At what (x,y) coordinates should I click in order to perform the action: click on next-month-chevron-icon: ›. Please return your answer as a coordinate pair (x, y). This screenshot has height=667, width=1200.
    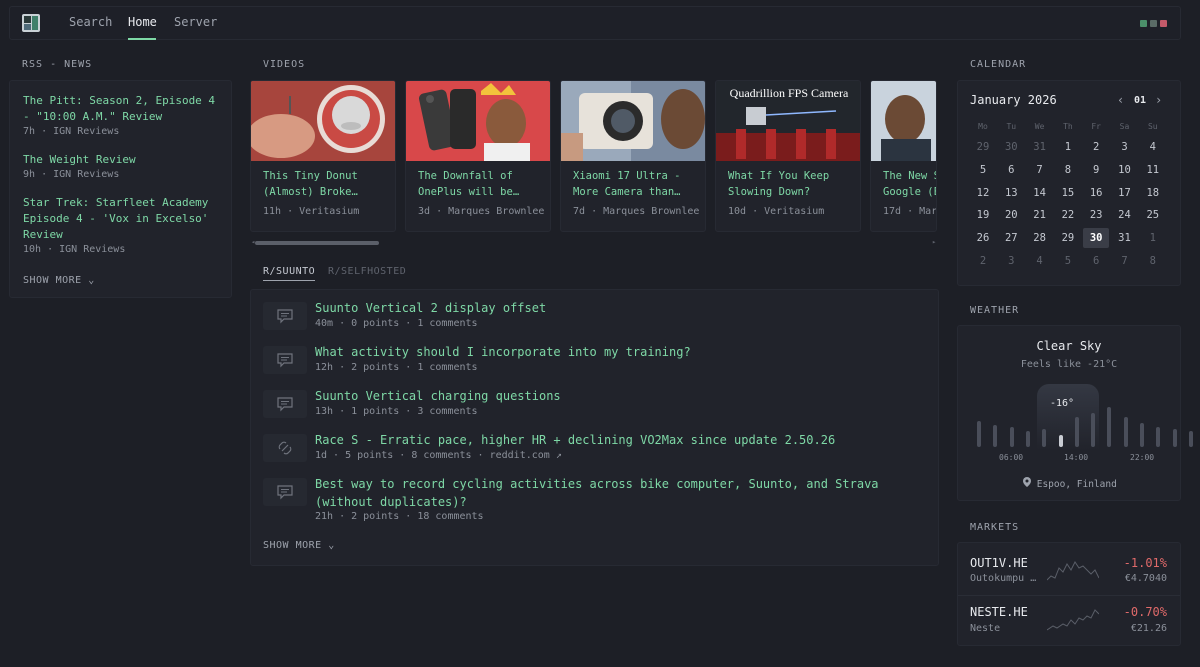
    Looking at the image, I should click on (1158, 100).